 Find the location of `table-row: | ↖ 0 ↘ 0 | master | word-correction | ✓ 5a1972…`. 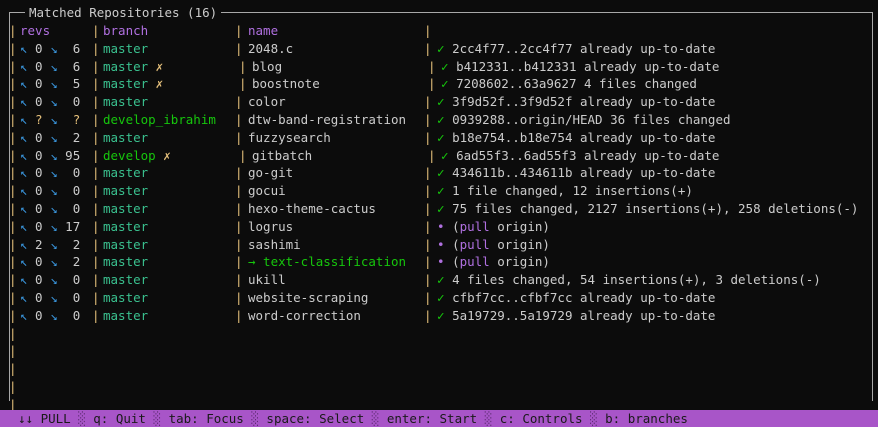

table-row: | ↖ 0 ↘ 0 | master | word-correction | ✓ 5a1972… is located at coordinates (439, 316).